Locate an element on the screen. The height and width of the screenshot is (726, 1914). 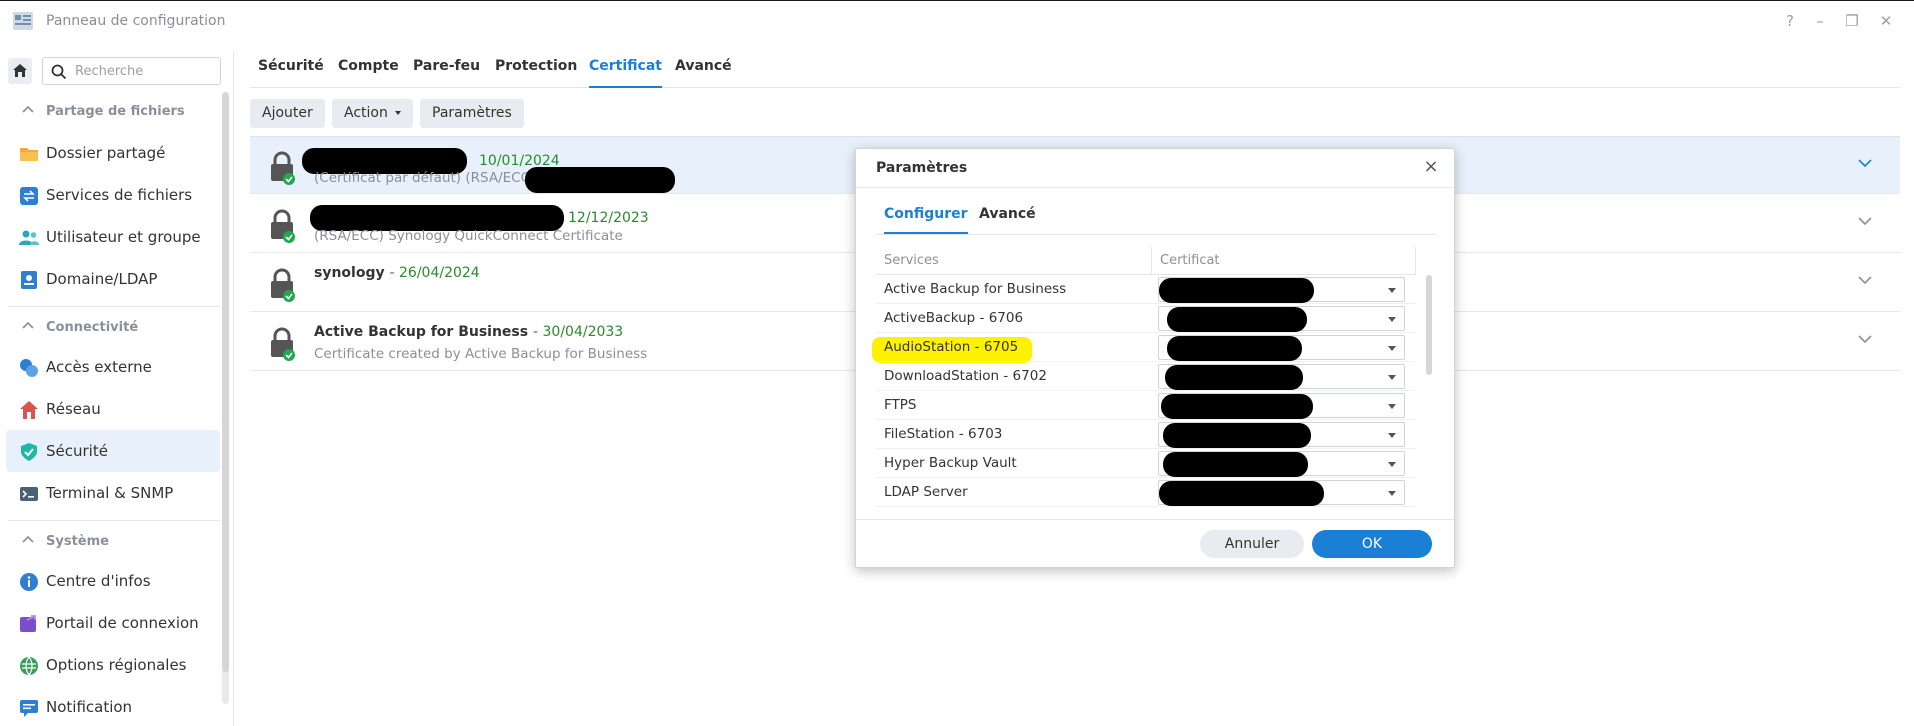
services-grid-header: Services Certificat is located at coordinates (1146, 261).